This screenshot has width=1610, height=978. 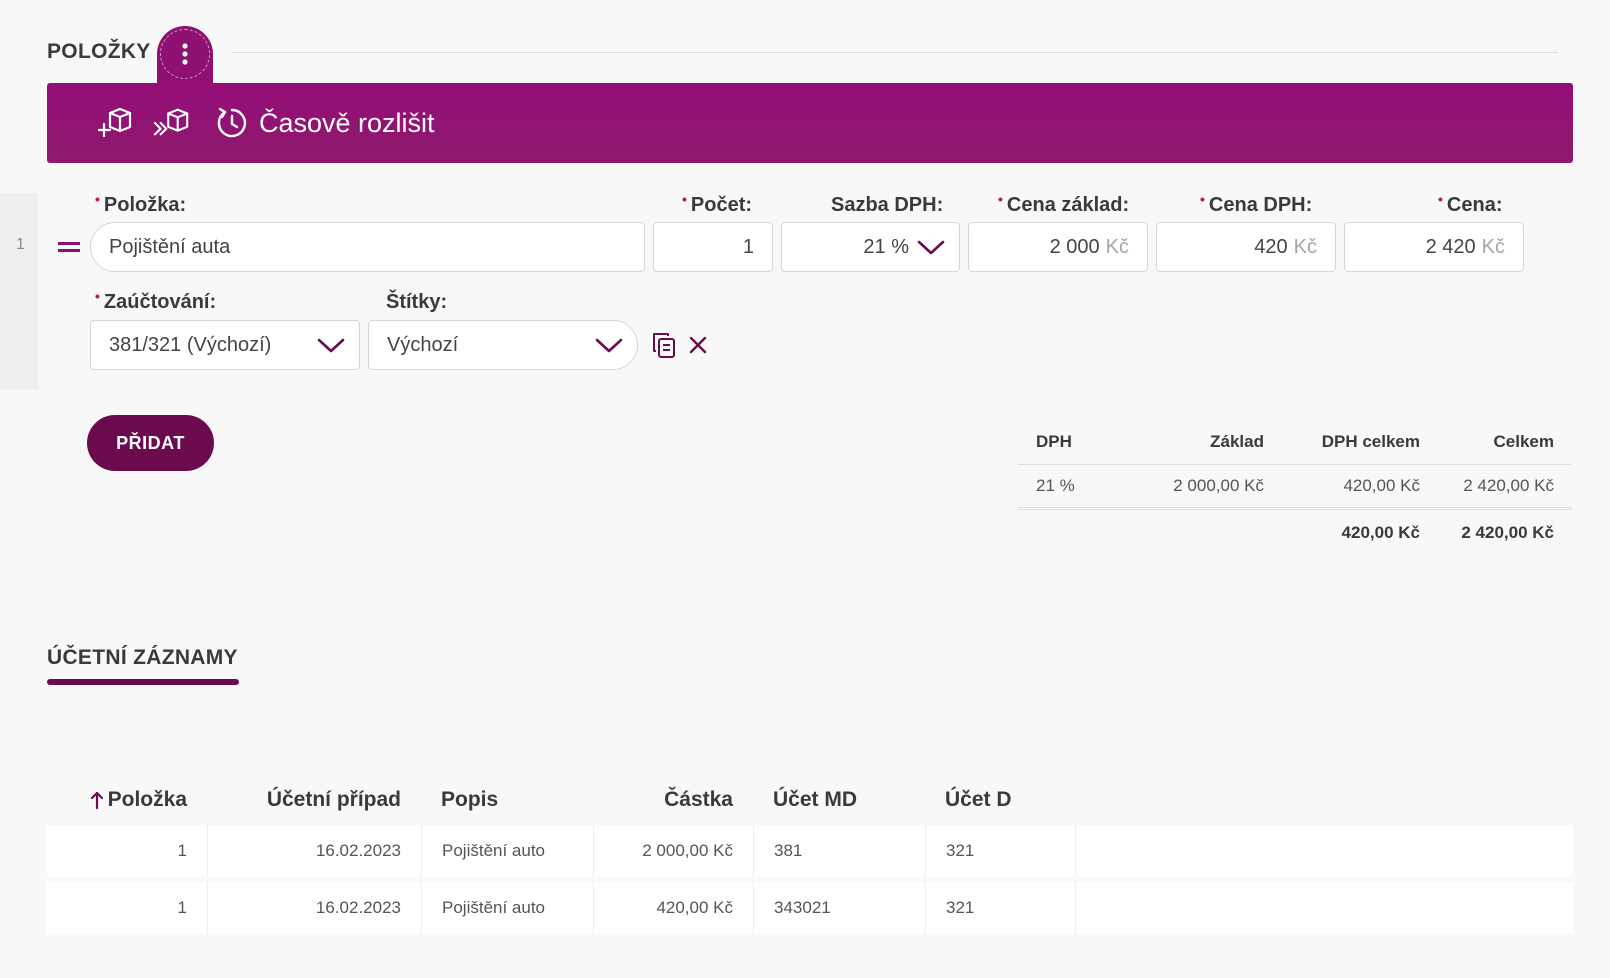 What do you see at coordinates (1295, 532) in the screenshot?
I see `vat-summary-totals: 420,00 Kč 2 420,00 Kč` at bounding box center [1295, 532].